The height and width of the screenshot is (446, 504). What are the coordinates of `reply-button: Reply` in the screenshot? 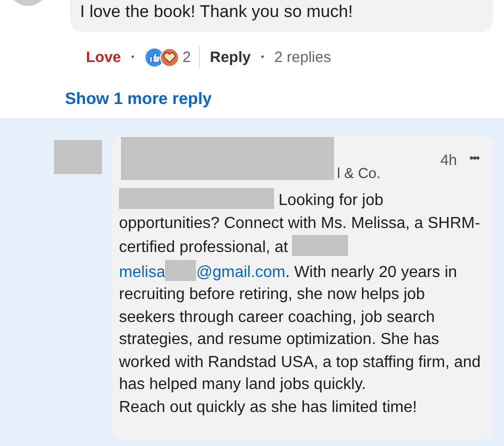 It's located at (230, 57).